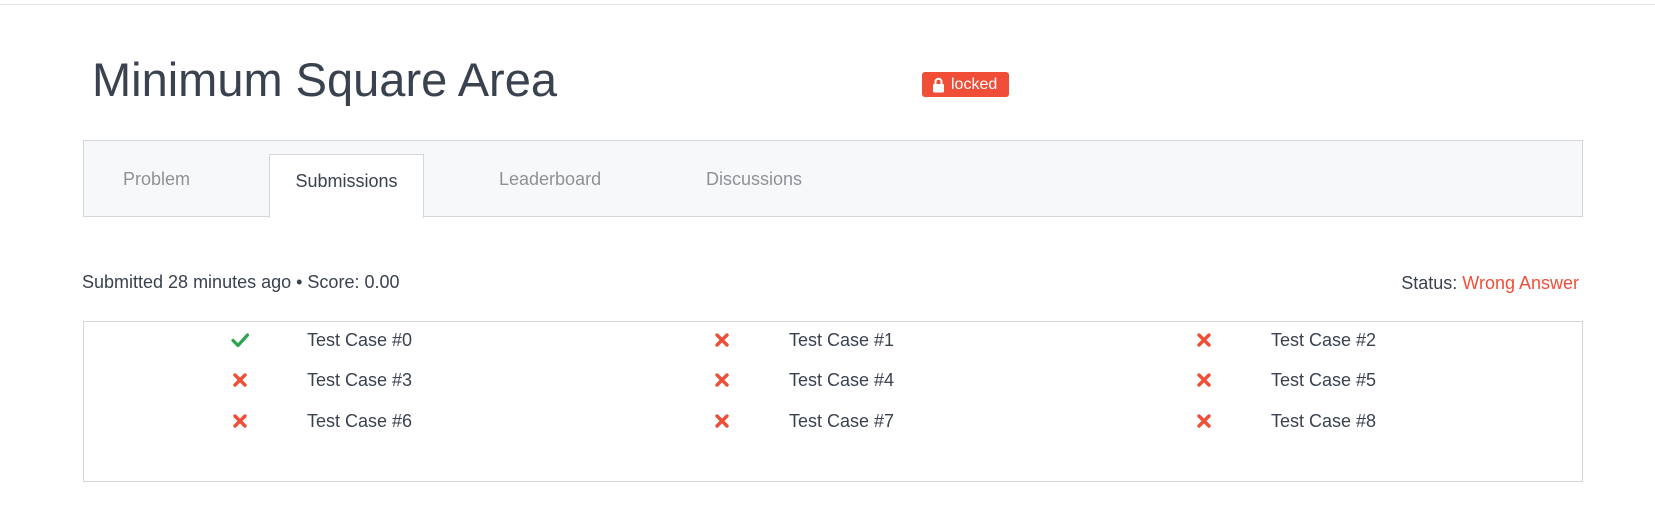  I want to click on test-case-item: Test Case #1, so click(823, 340).